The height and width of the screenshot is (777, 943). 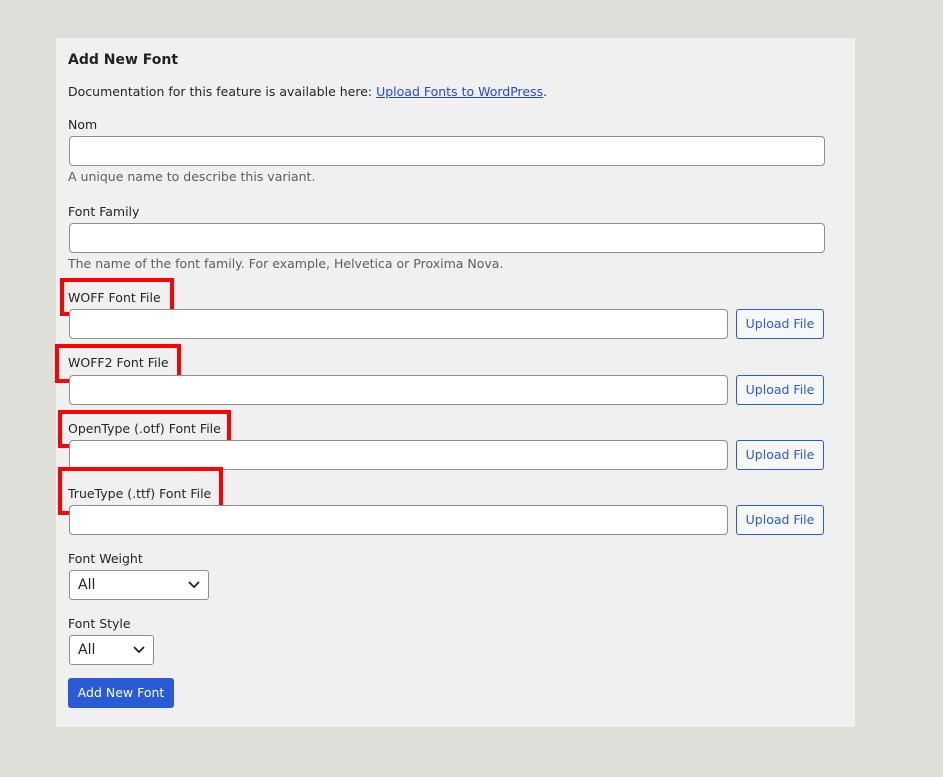 What do you see at coordinates (139, 585) in the screenshot?
I see `font-weight-select: All` at bounding box center [139, 585].